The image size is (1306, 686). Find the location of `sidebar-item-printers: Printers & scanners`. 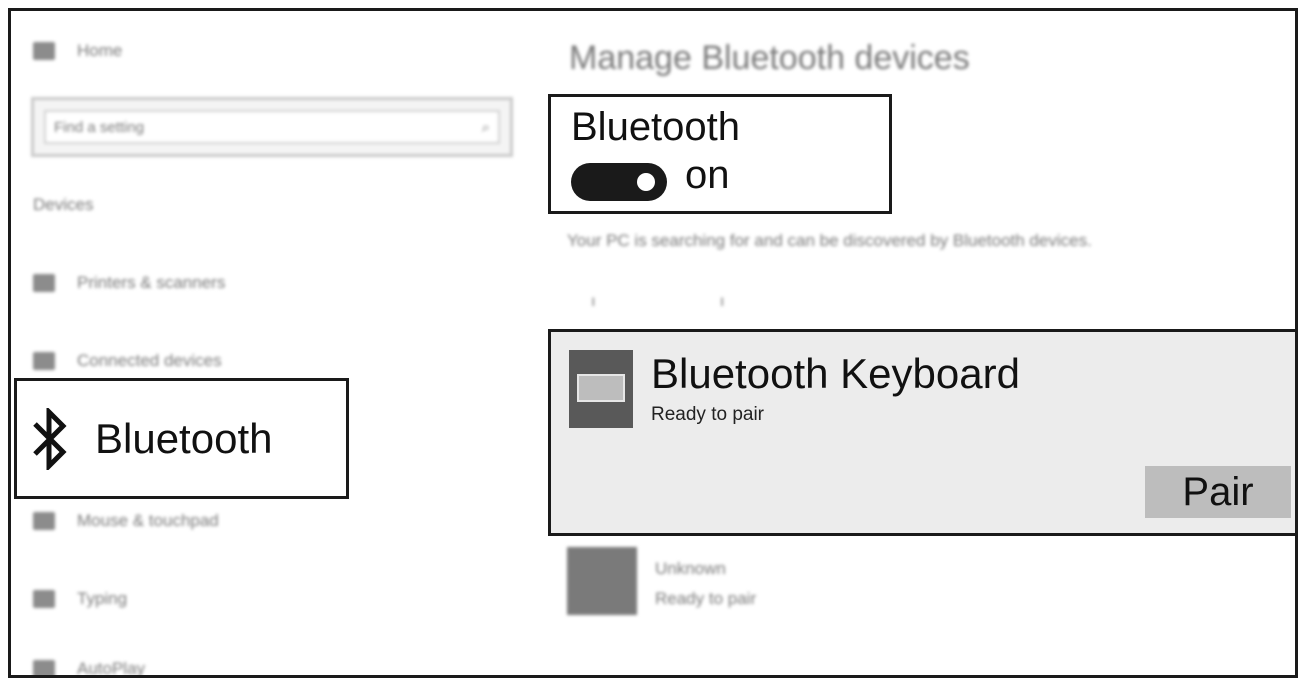

sidebar-item-printers: Printers & scanners is located at coordinates (129, 283).